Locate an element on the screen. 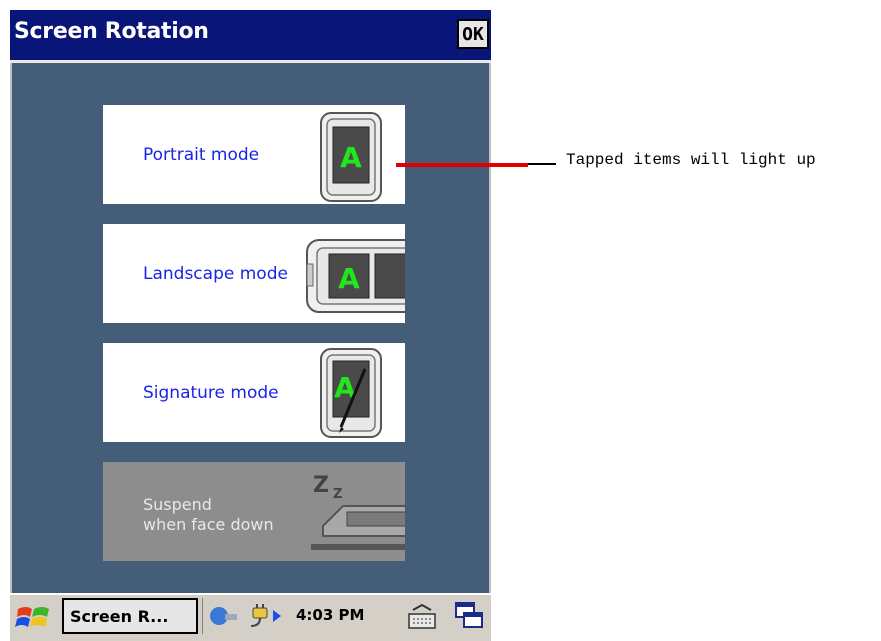 The height and width of the screenshot is (641, 881). suspend-face-down-button: Suspend when face down Z Z is located at coordinates (254, 511).